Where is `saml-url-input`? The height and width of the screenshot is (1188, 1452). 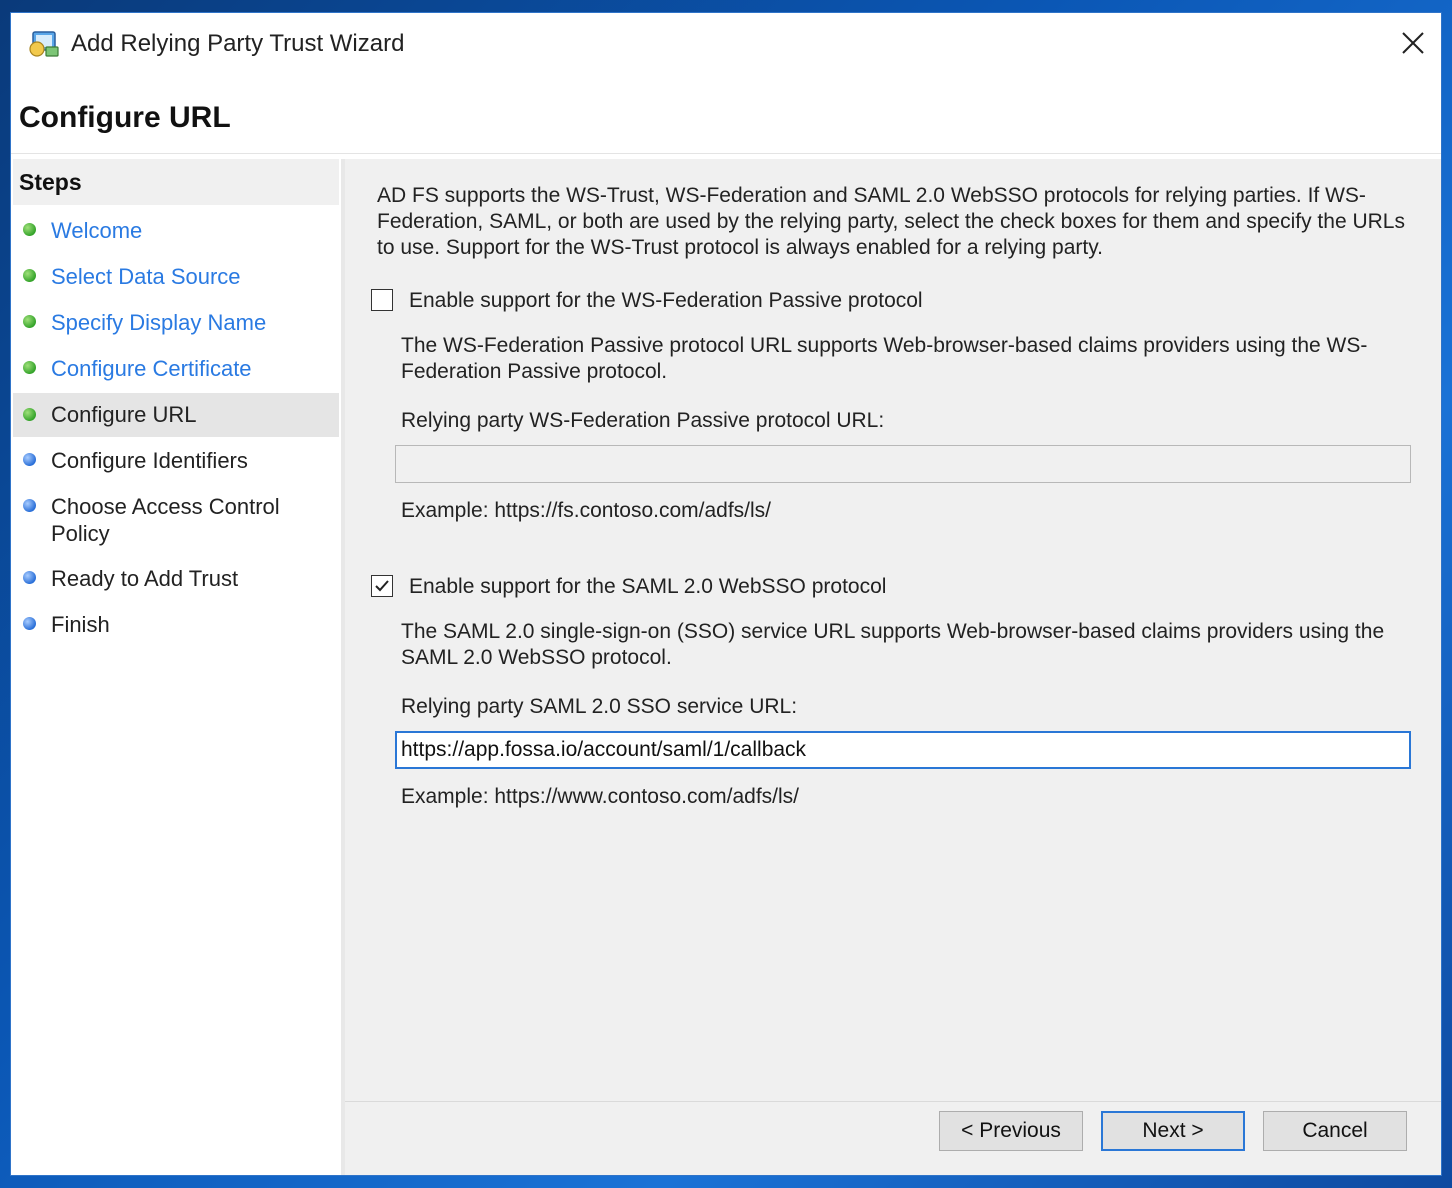
saml-url-input is located at coordinates (903, 750).